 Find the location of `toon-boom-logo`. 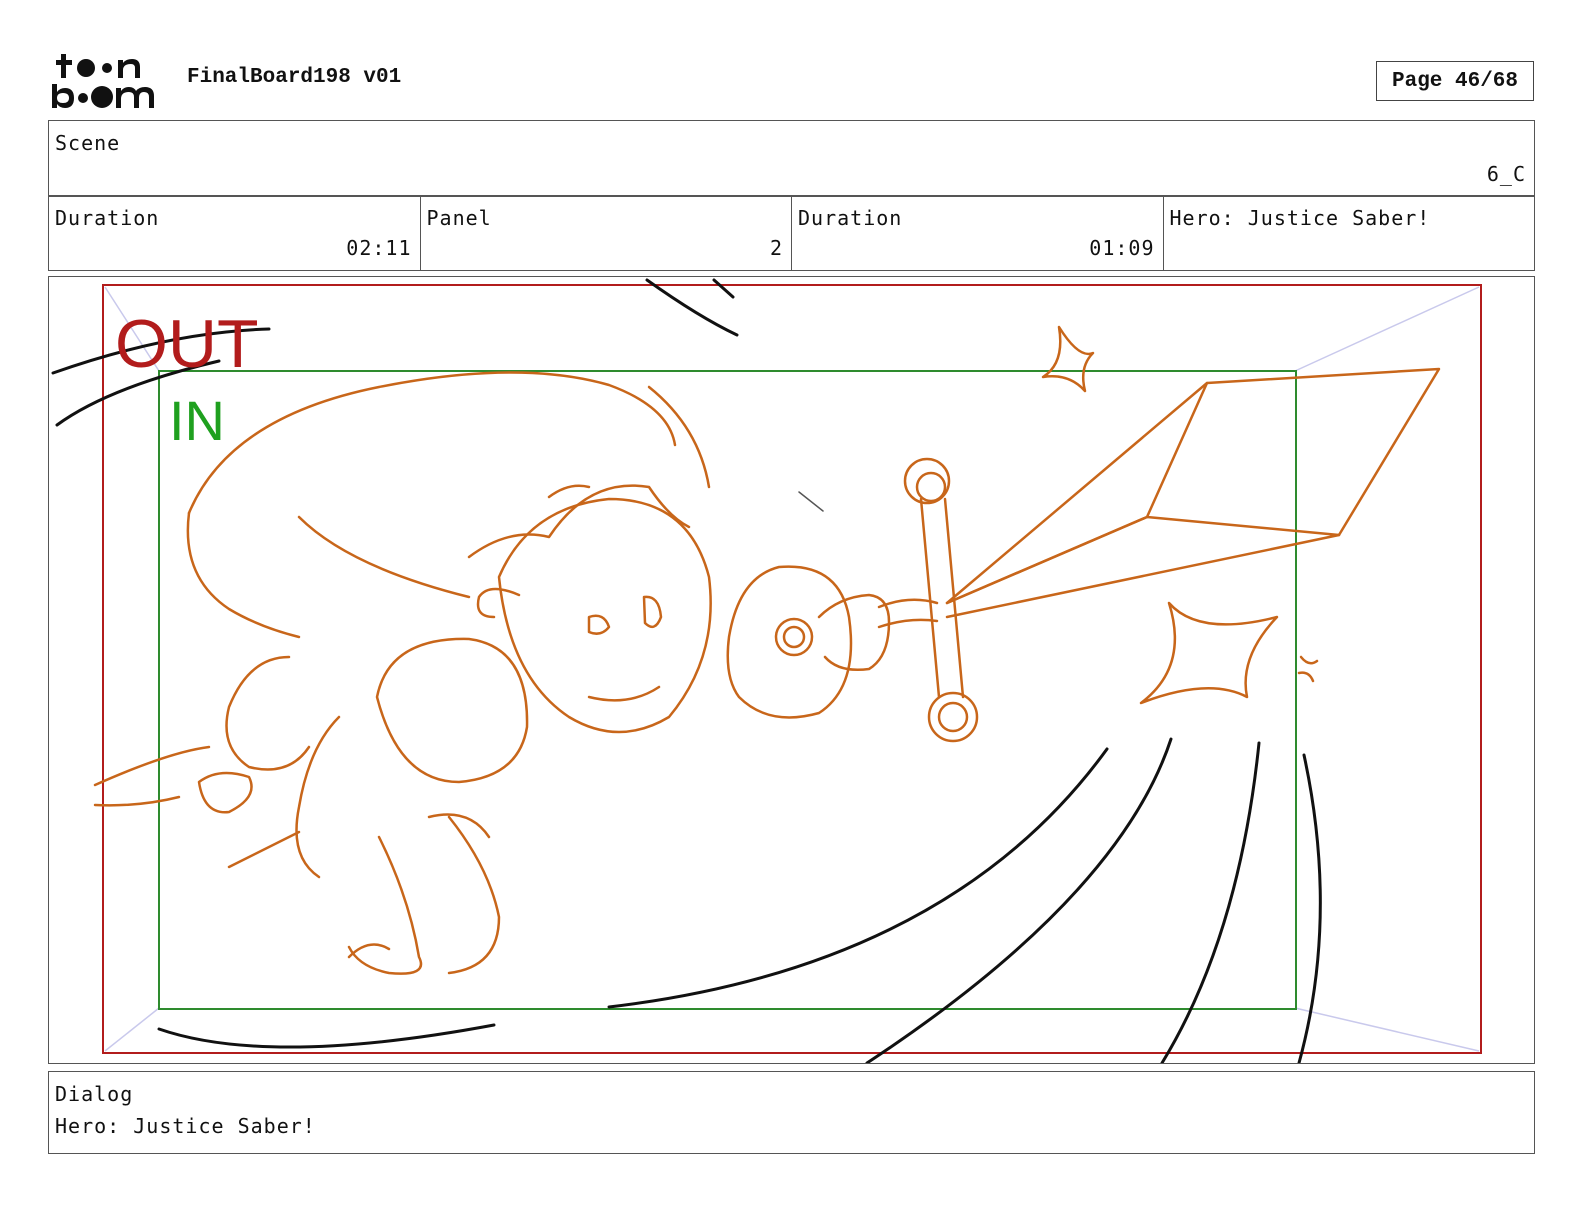

toon-boom-logo is located at coordinates (103, 81).